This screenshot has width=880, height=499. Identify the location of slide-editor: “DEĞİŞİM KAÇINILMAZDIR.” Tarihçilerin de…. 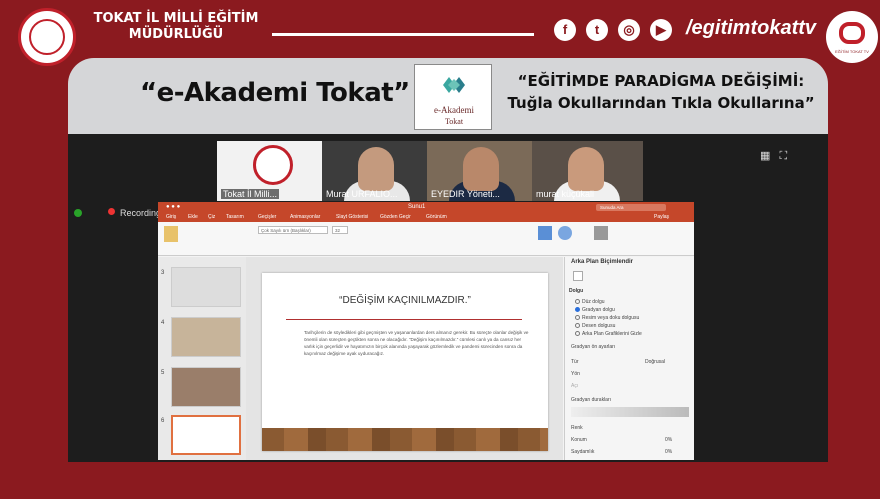
(404, 358).